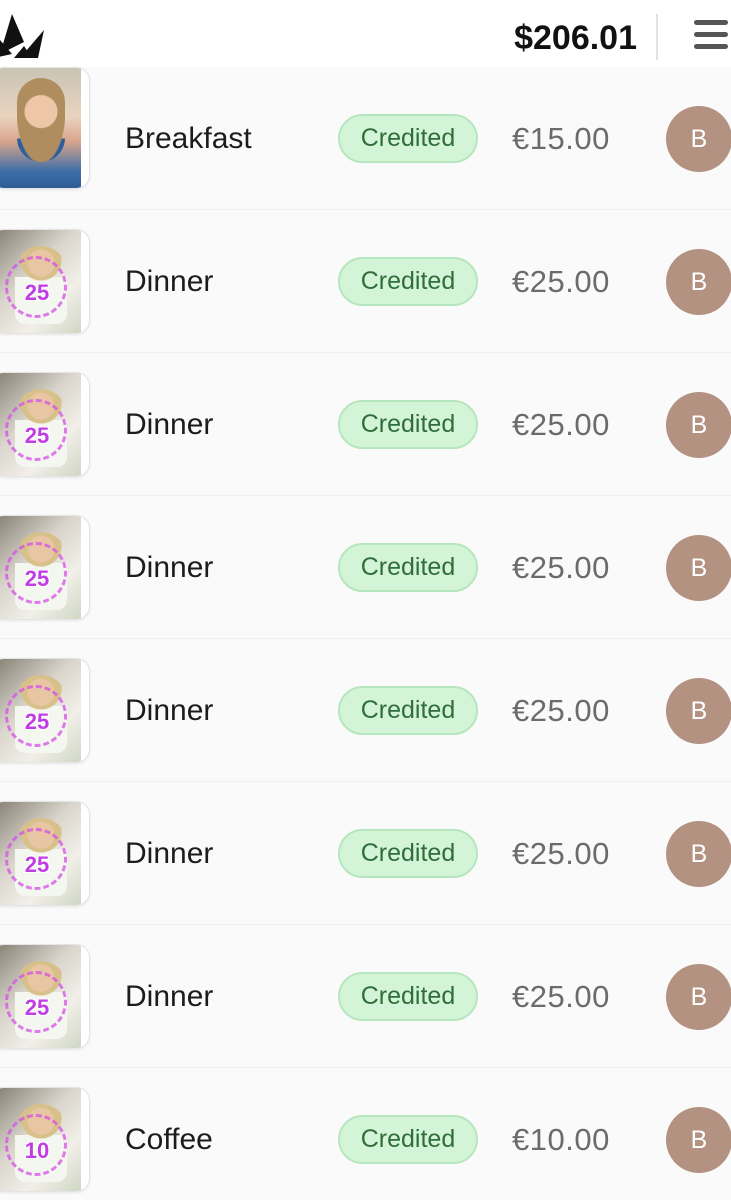 Image resolution: width=731 pixels, height=1200 pixels. I want to click on header-divider, so click(657, 37).